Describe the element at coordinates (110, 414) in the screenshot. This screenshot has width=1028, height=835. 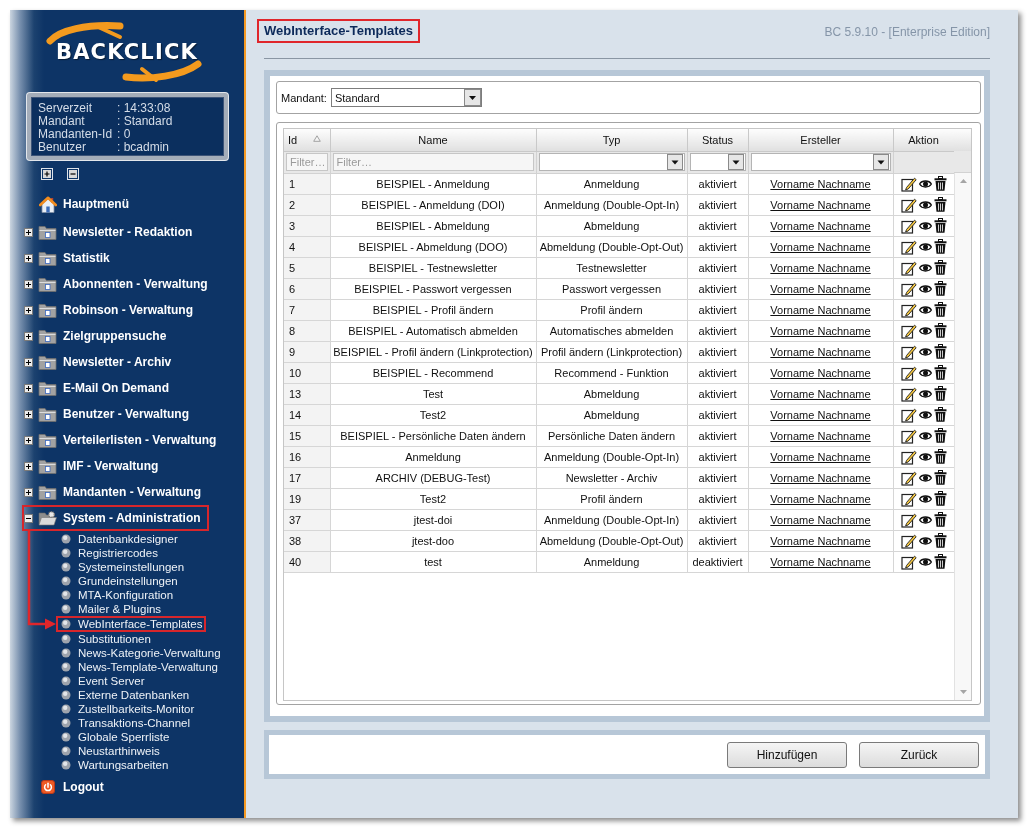
I see `menu-item: Benutzer - Verwaltung` at that location.